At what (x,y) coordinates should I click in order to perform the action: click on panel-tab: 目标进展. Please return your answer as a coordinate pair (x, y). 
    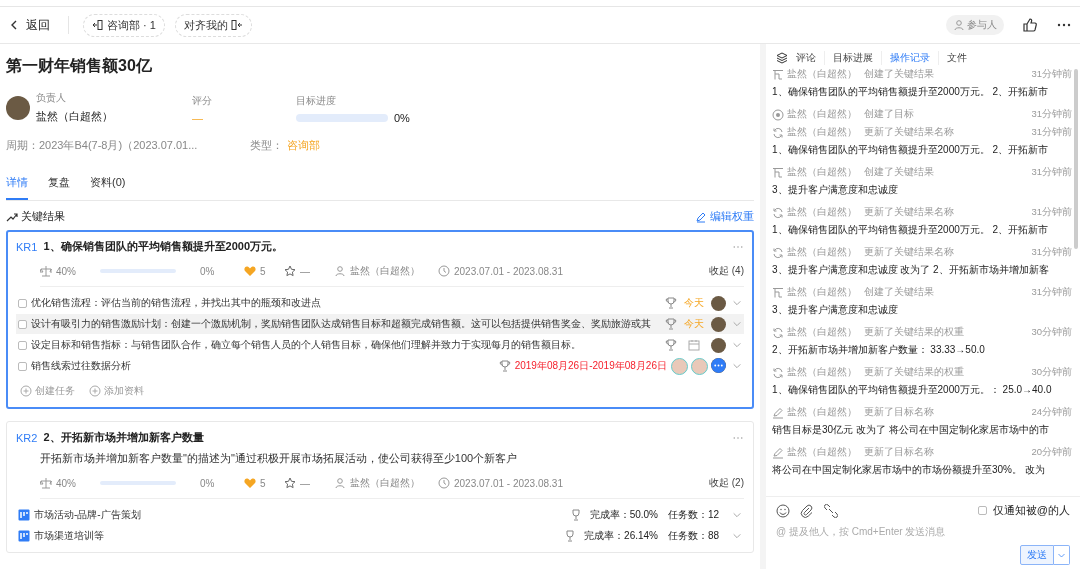
    Looking at the image, I should click on (853, 58).